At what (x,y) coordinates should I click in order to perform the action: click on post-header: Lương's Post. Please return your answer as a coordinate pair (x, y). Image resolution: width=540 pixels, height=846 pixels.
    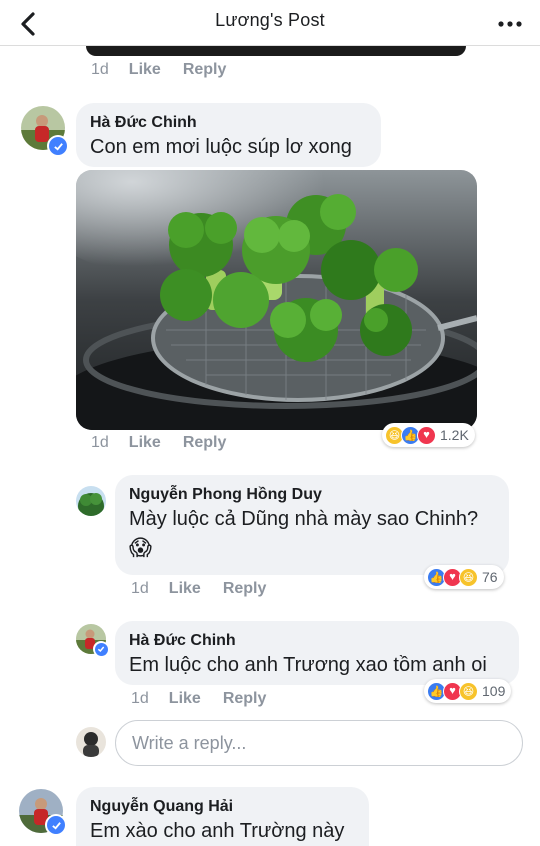
    Looking at the image, I should click on (270, 23).